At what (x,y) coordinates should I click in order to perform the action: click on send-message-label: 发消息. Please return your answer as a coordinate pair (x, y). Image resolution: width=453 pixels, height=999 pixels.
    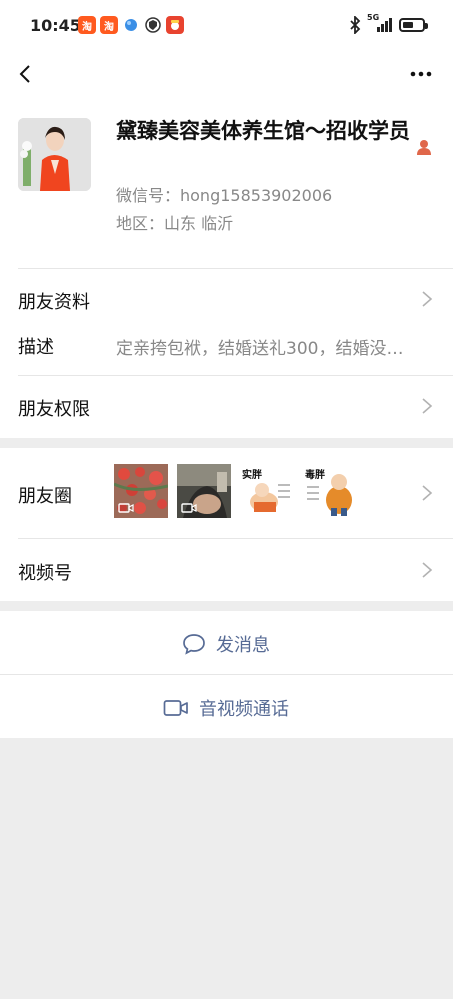
    Looking at the image, I should click on (243, 645).